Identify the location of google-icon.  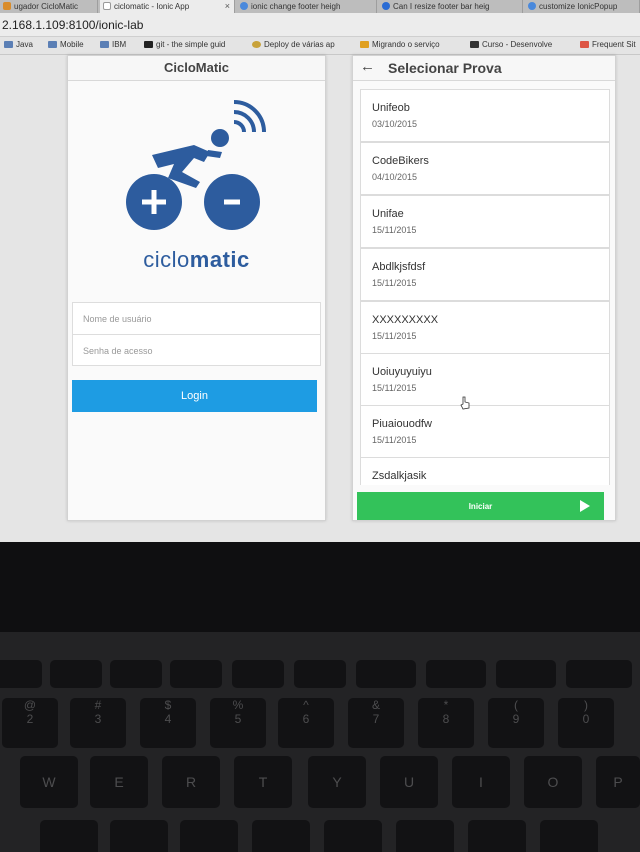
(532, 6).